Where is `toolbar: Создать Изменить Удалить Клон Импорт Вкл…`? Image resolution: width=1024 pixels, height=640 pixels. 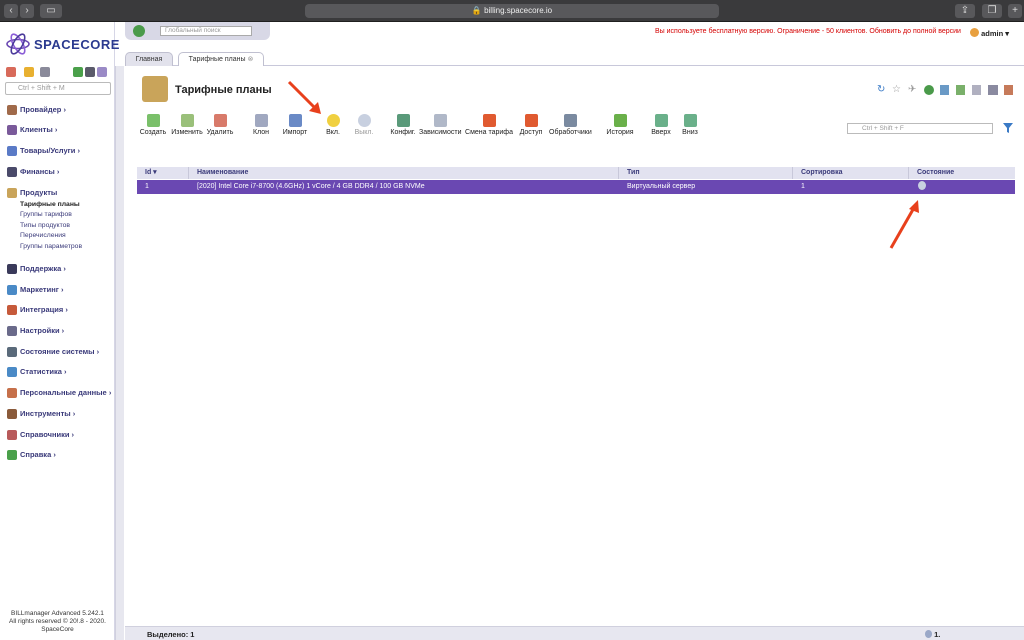
toolbar: Создать Изменить Удалить Клон Импорт Вкл… is located at coordinates (439, 129).